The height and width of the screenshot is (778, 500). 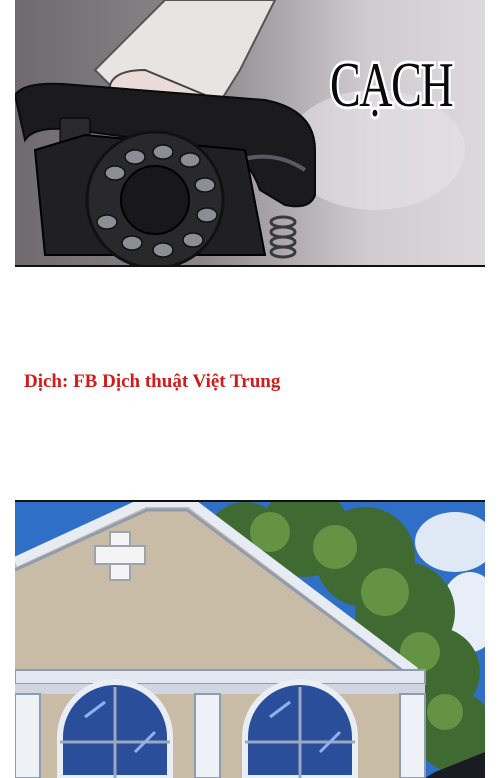 I want to click on translator-credit: Dịch: FB Dịch thuật Việt Trung, so click(x=152, y=381).